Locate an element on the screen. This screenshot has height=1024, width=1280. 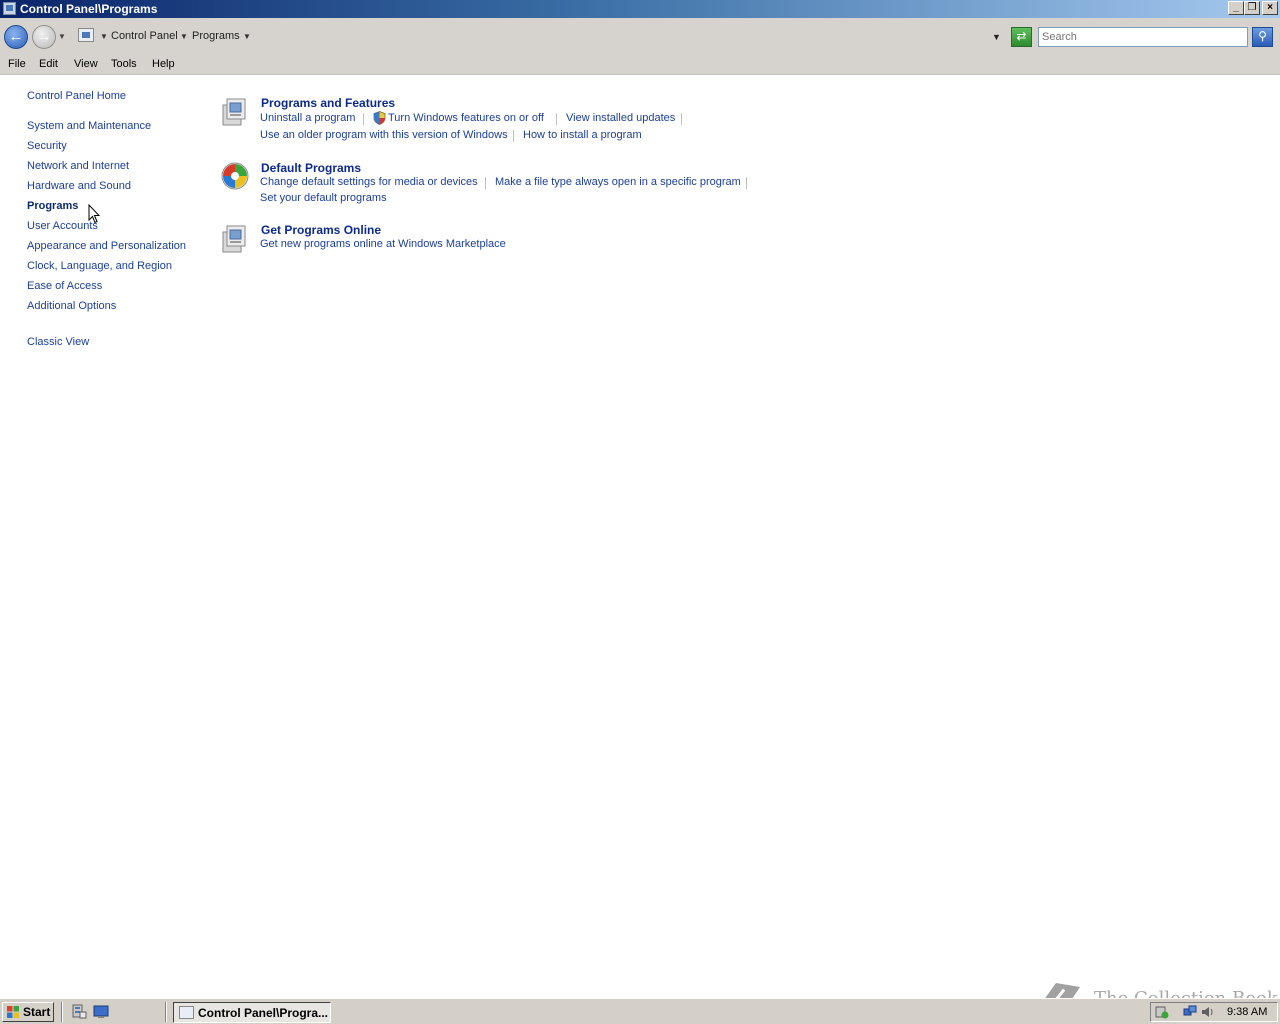
programs-and-features-icon is located at coordinates (235, 111).